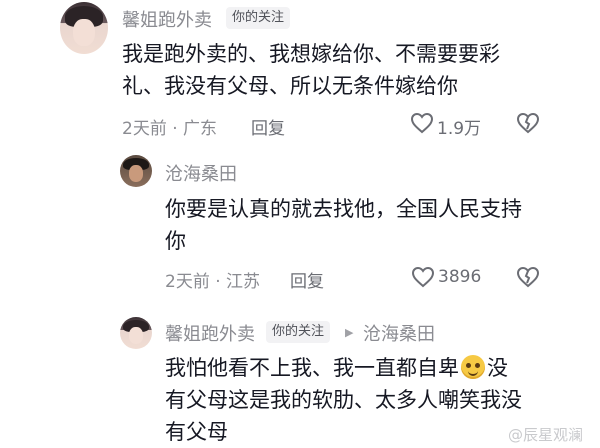 The height and width of the screenshot is (448, 600). I want to click on reply-to-username: 沧海桑田, so click(399, 333).